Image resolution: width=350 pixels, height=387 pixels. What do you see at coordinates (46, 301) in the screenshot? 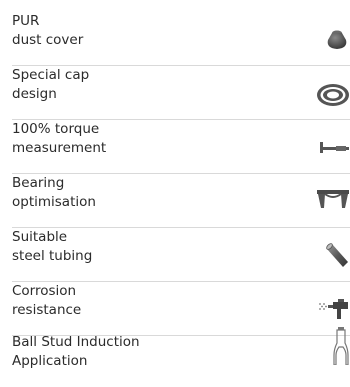
I see `feature-label: Corrosion resistance` at bounding box center [46, 301].